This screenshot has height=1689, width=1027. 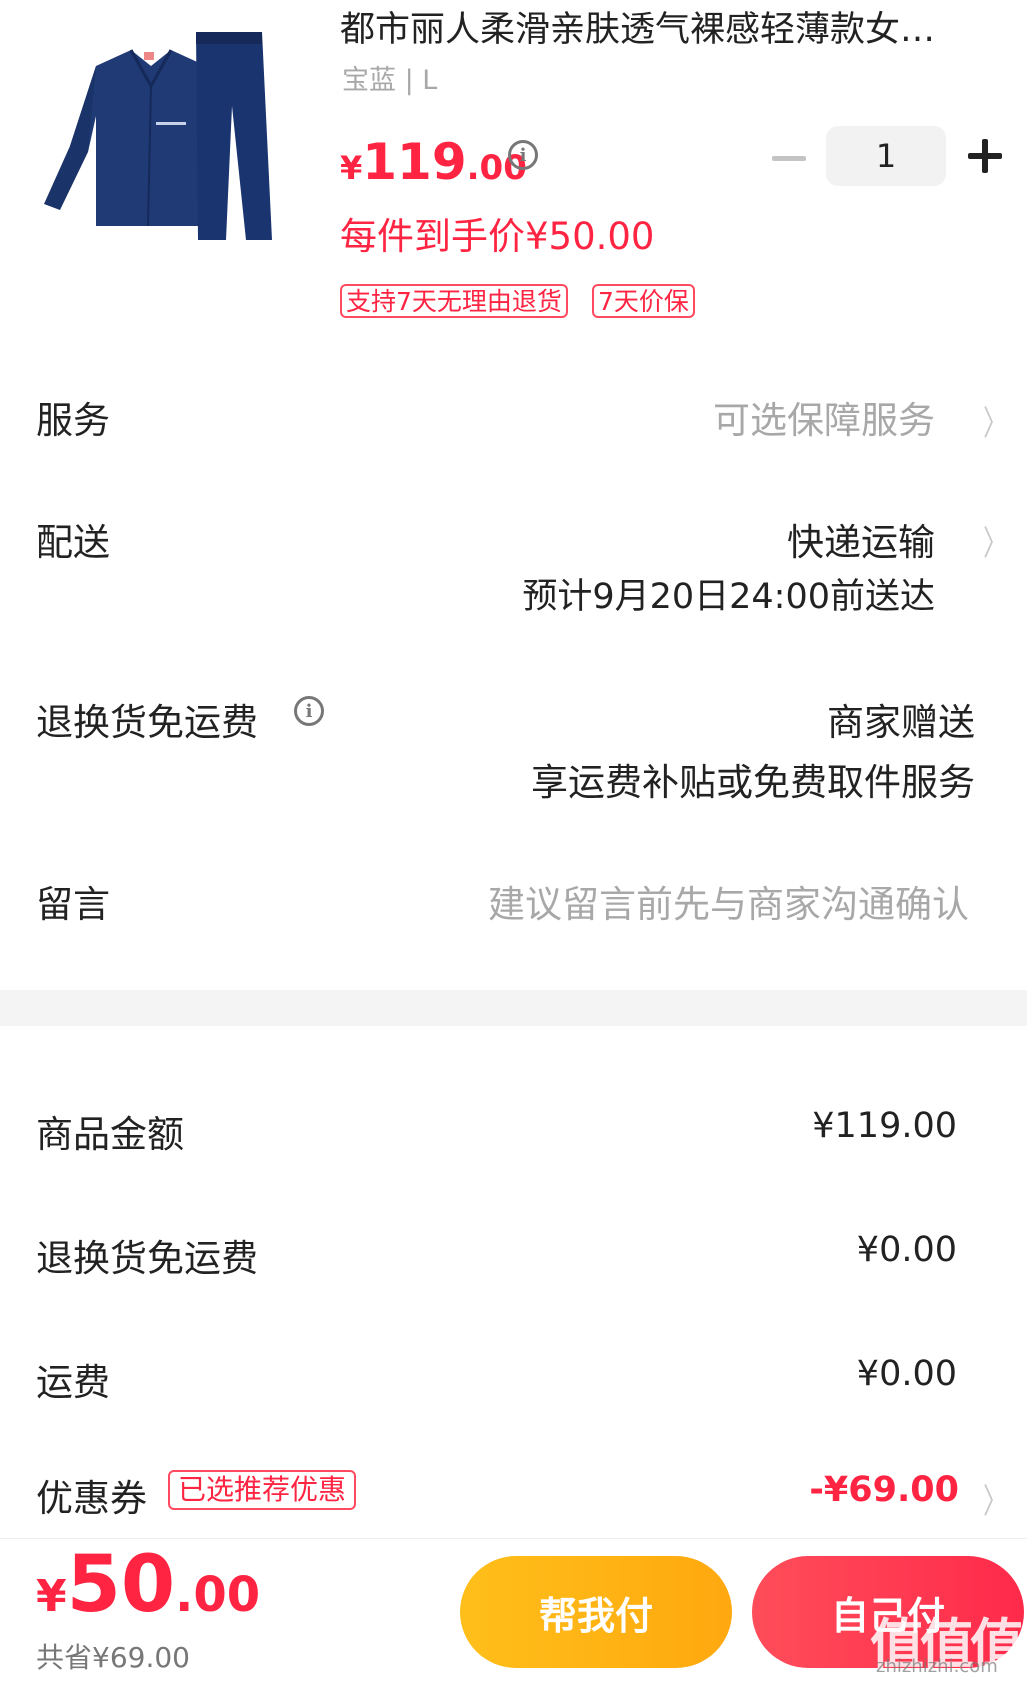 What do you see at coordinates (414, 162) in the screenshot?
I see `price-integer: 119` at bounding box center [414, 162].